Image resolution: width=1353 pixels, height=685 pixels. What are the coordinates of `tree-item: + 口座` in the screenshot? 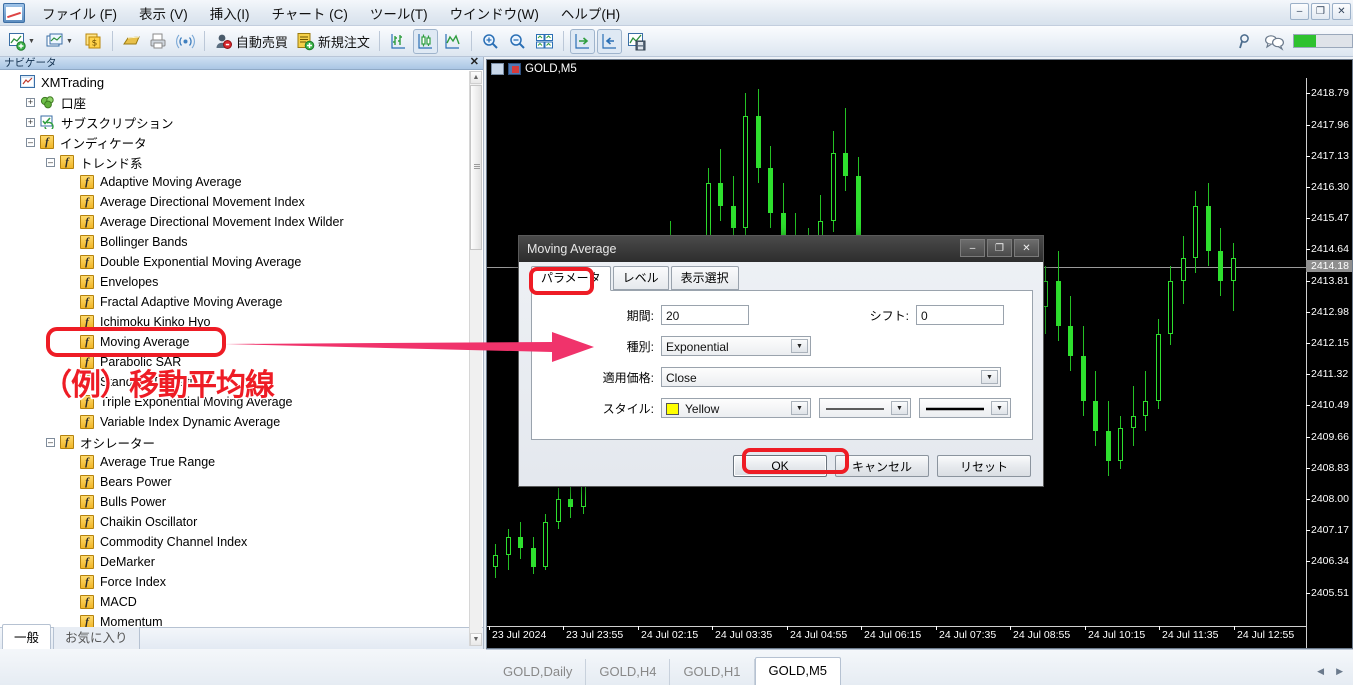 It's located at (241, 102).